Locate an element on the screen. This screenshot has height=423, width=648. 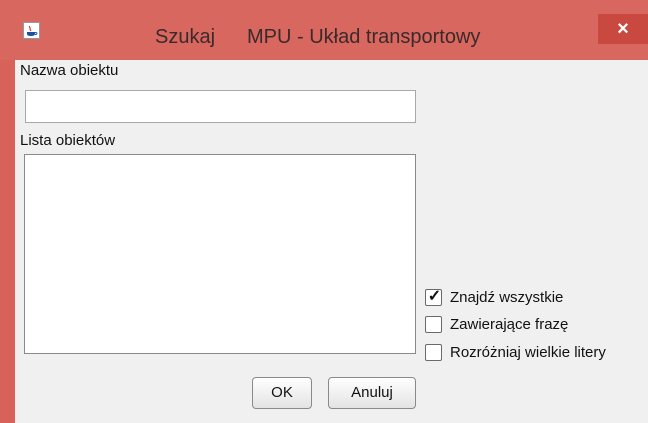
find-all-label: Znajdź wszystkie is located at coordinates (507, 297).